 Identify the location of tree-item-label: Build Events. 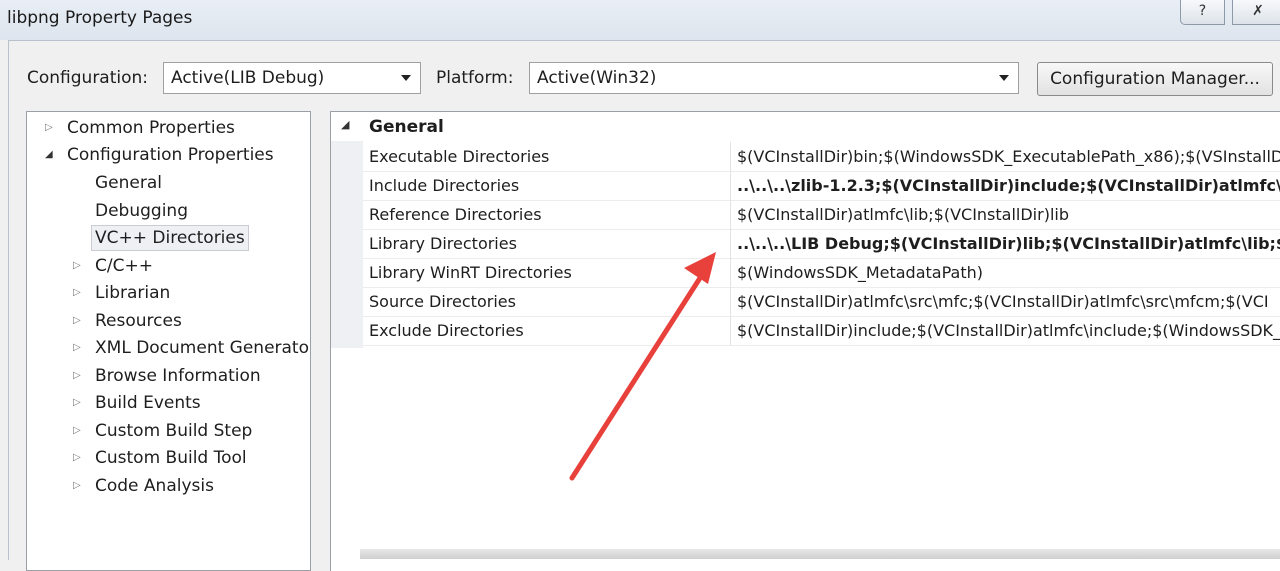
(148, 403).